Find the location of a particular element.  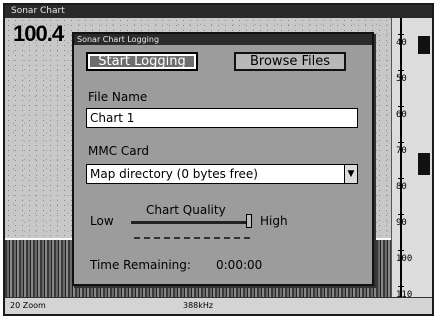

time-remaining-label: Time Remaining: is located at coordinates (140, 265).